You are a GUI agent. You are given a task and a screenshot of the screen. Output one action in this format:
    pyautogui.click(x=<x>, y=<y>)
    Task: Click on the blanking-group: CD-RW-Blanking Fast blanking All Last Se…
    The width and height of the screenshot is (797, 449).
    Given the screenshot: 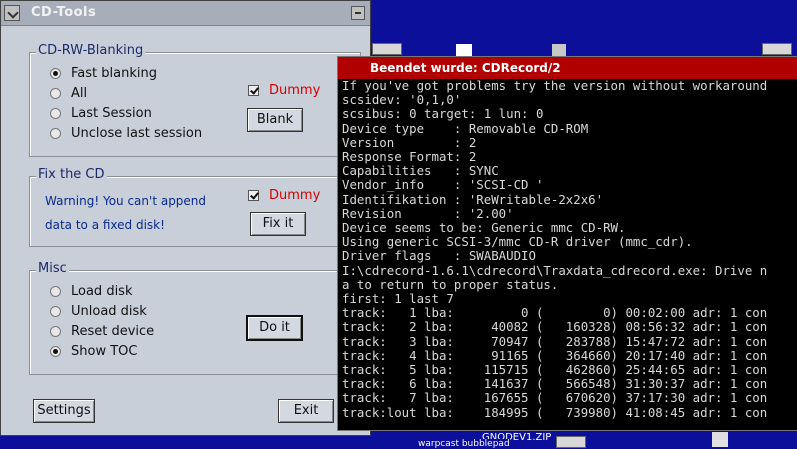 What is the action you would take?
    pyautogui.click(x=195, y=100)
    